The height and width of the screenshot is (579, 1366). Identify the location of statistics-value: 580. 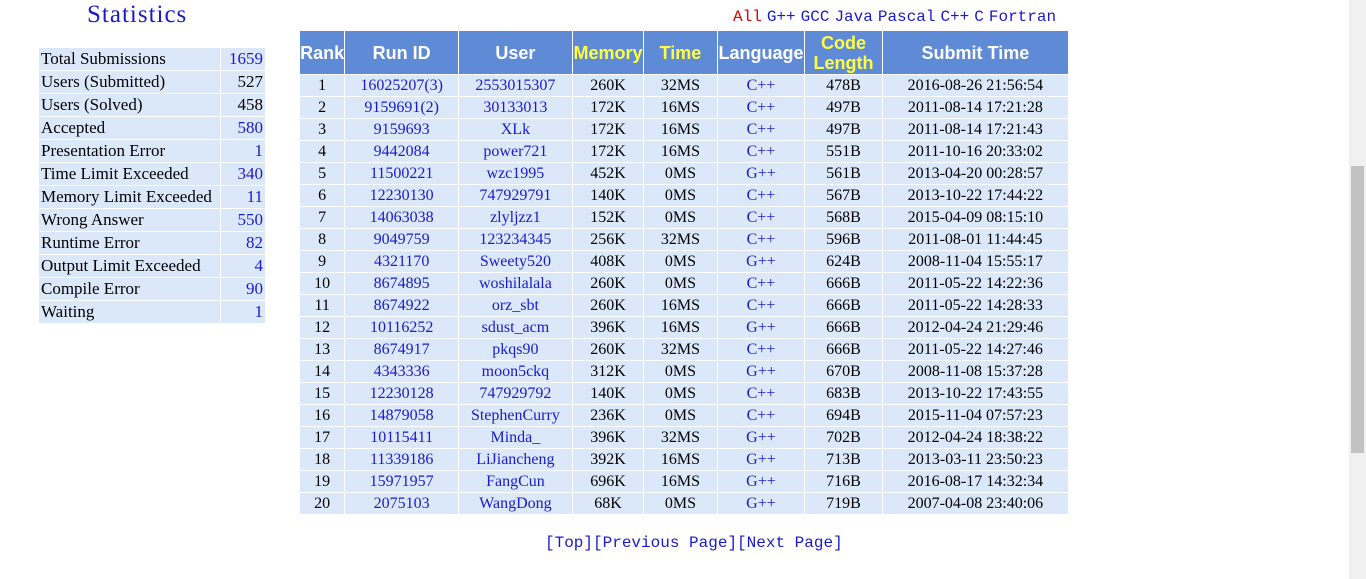
(243, 128).